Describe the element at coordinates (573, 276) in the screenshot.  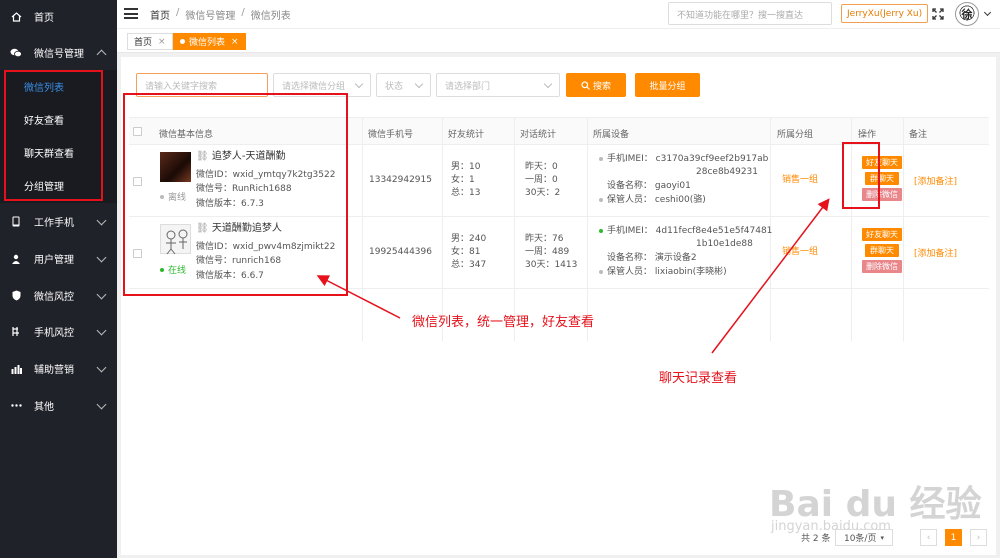
I see `annotation-arrows` at that location.